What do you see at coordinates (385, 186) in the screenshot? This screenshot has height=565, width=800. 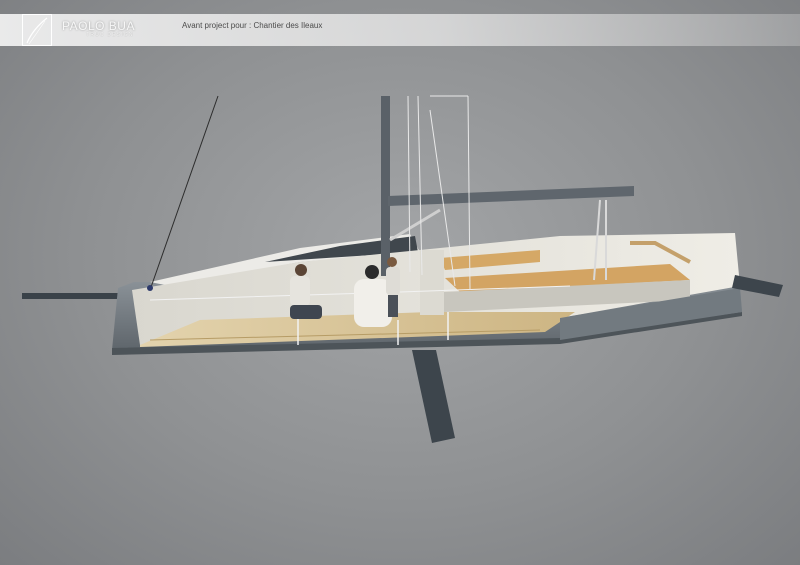 I see `mast` at bounding box center [385, 186].